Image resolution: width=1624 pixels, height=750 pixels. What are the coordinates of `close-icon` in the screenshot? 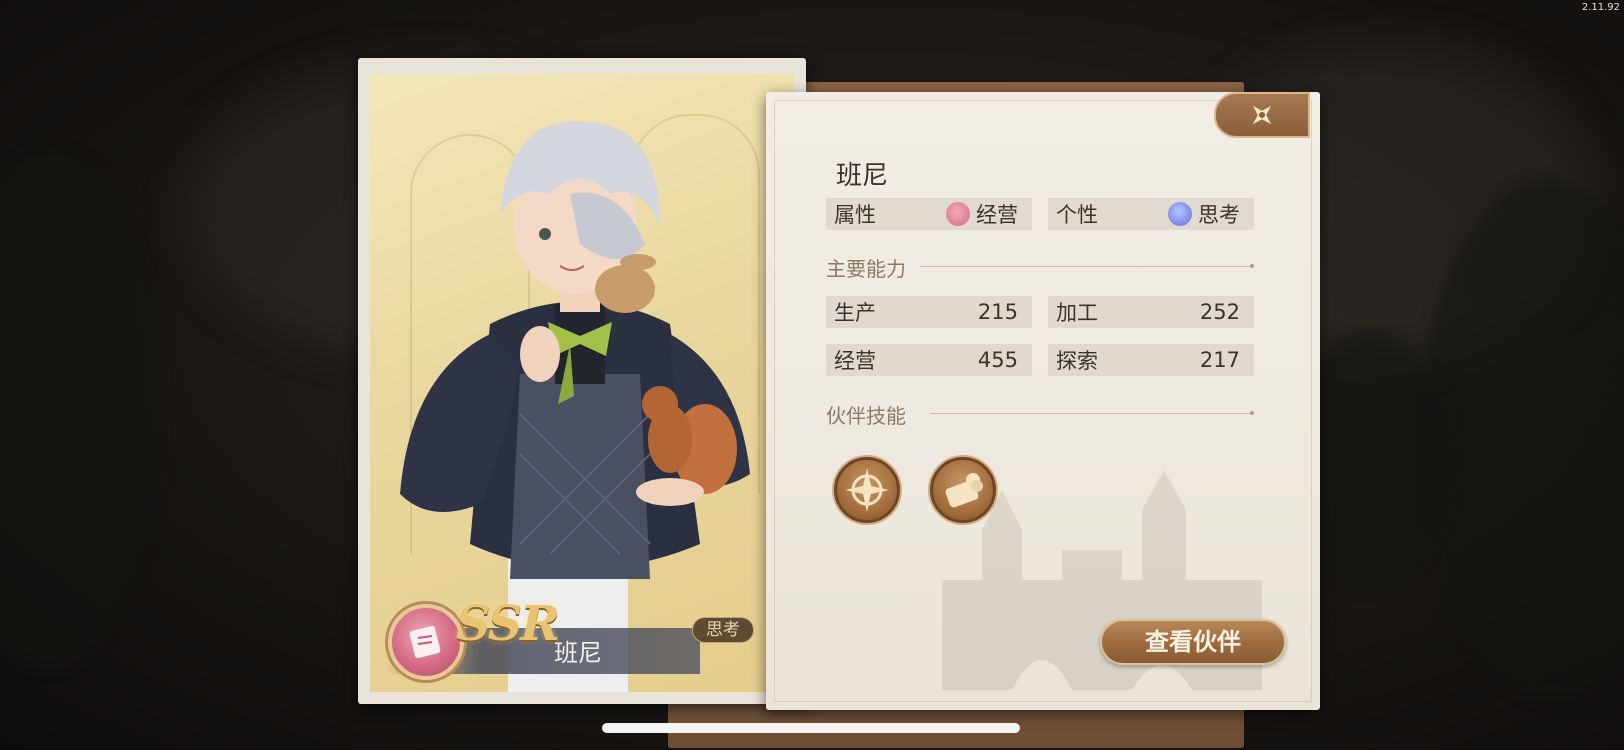 It's located at (1262, 115).